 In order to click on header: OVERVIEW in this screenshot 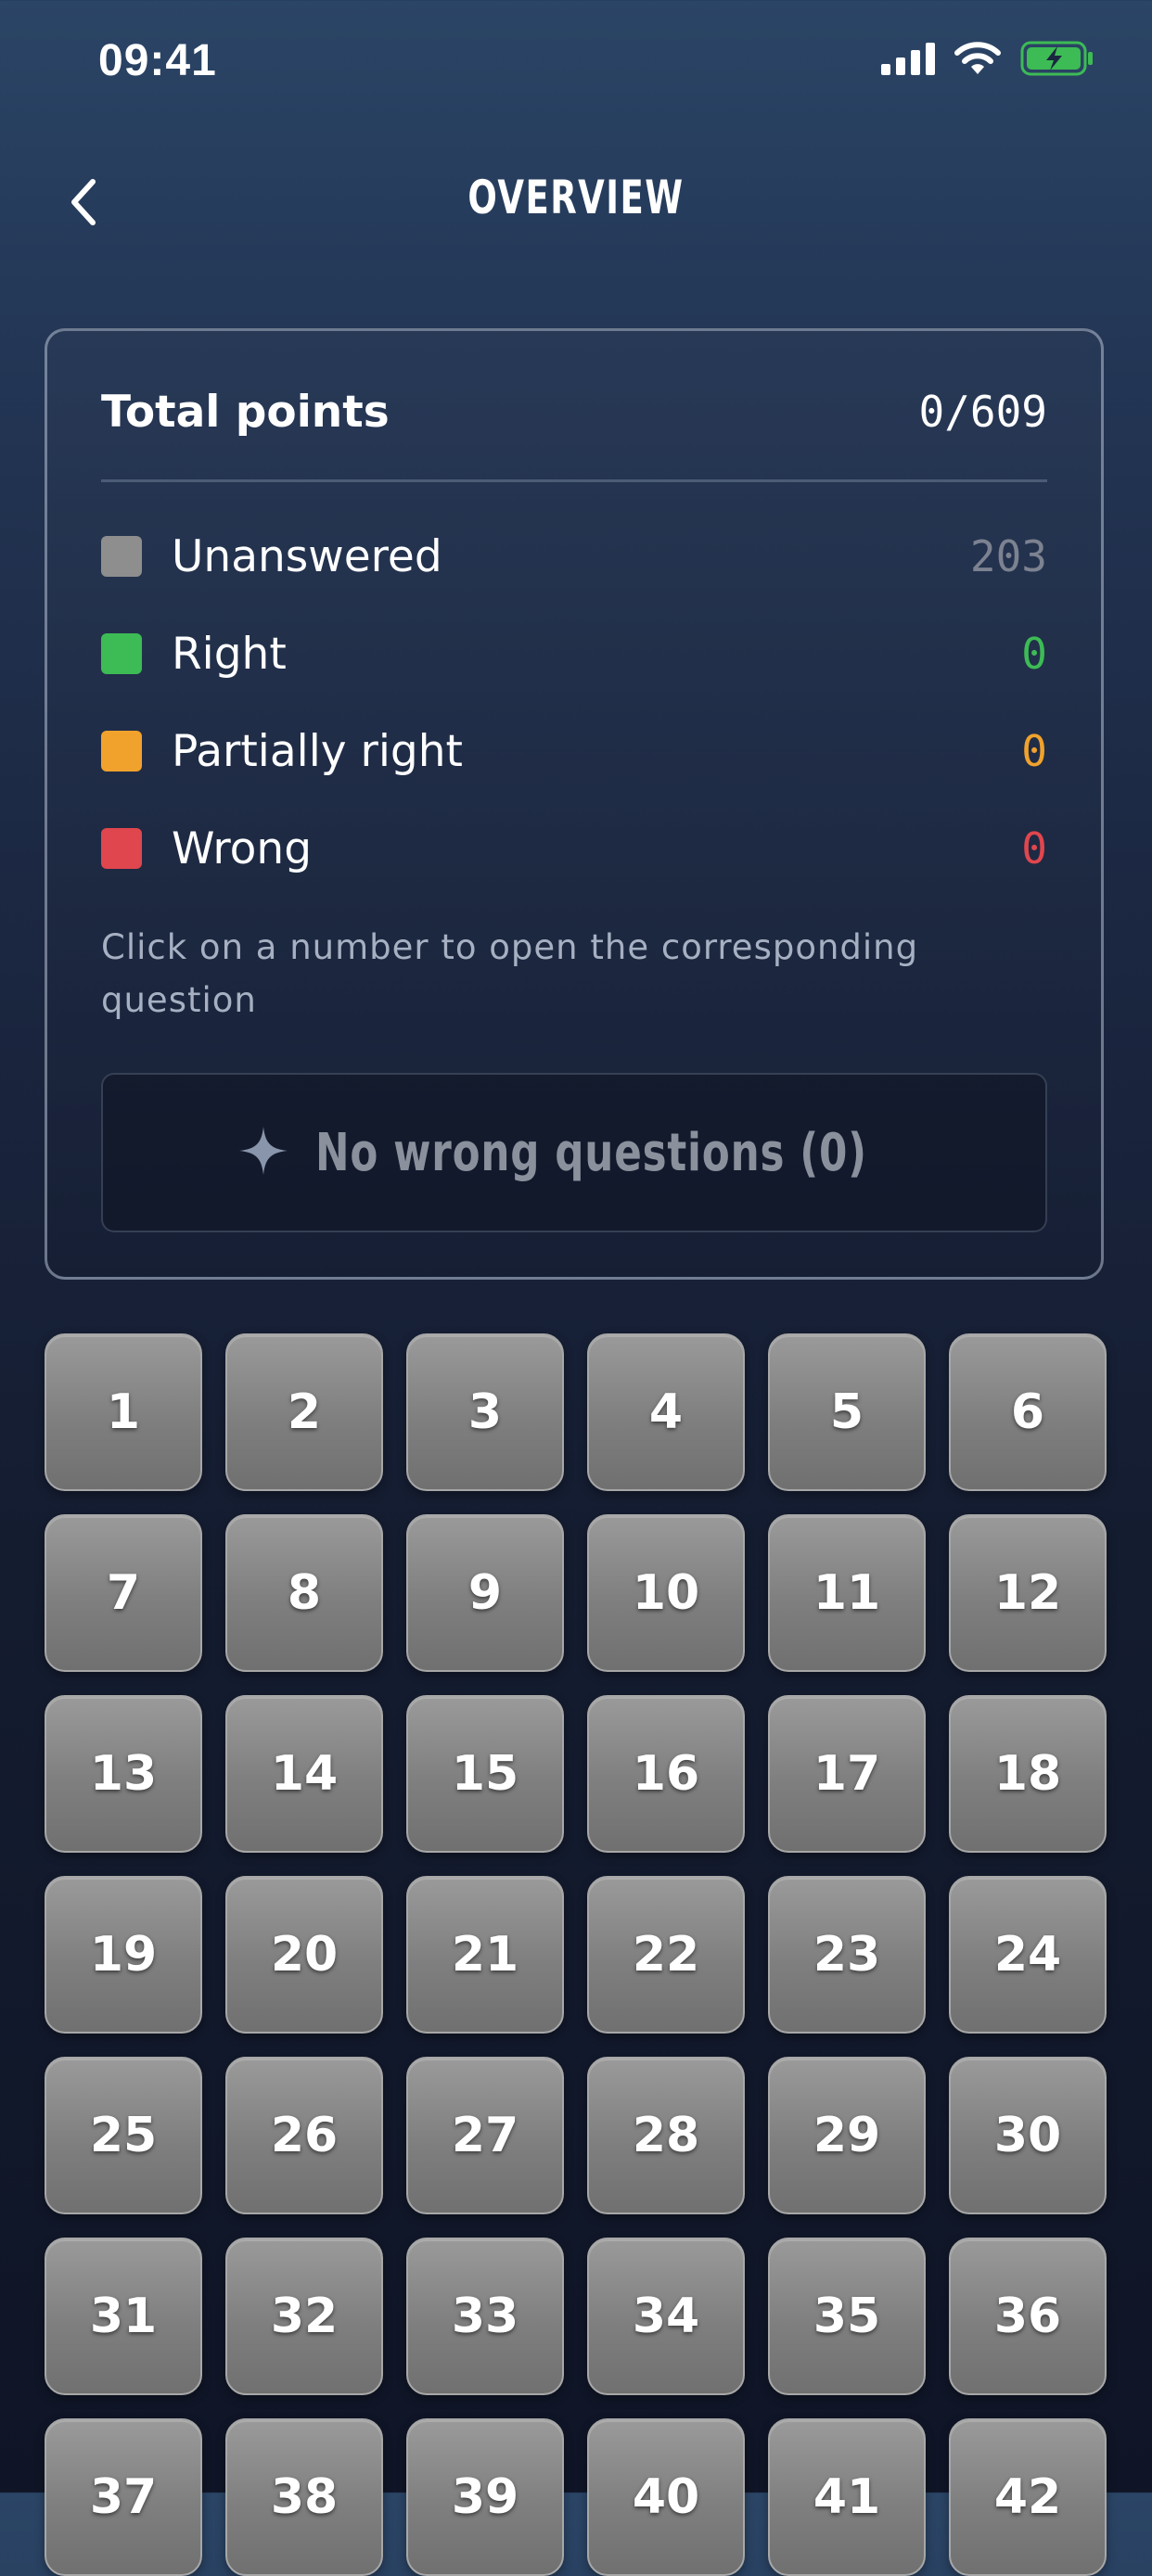, I will do `click(576, 204)`.